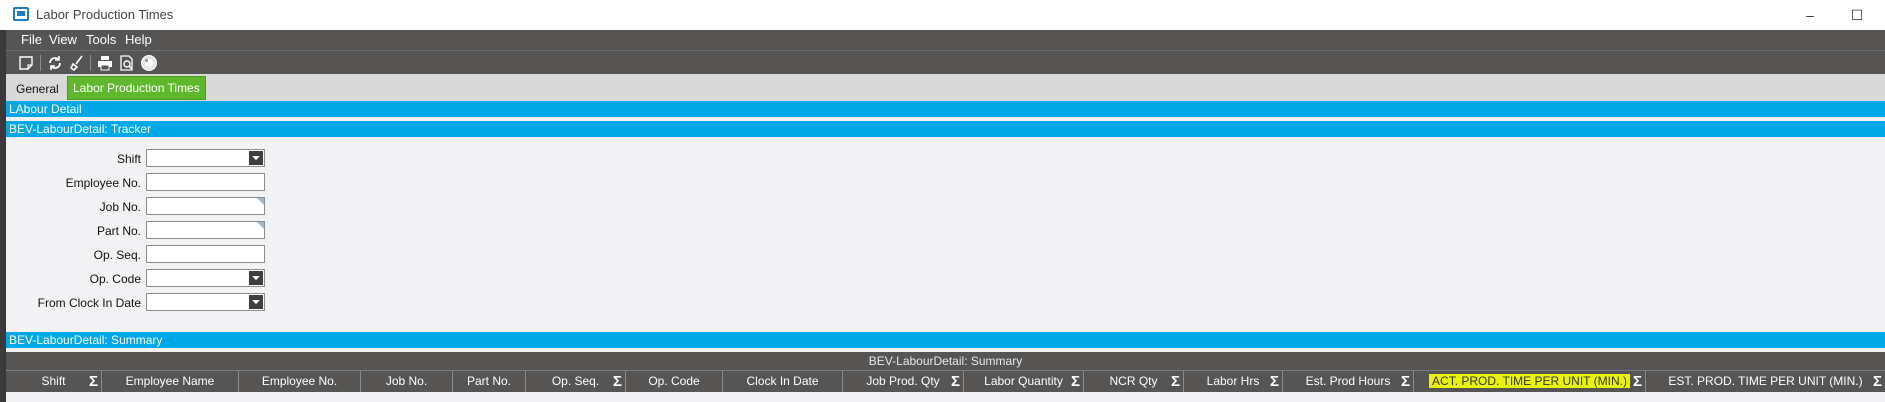 This screenshot has height=402, width=1885. What do you see at coordinates (136, 88) in the screenshot?
I see `tab-labor-production-times: Labor Production Times` at bounding box center [136, 88].